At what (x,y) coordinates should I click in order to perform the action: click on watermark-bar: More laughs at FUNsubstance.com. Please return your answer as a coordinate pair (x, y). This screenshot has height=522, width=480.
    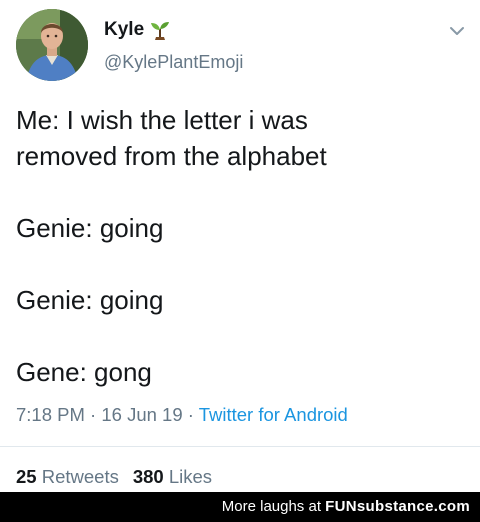
    Looking at the image, I should click on (240, 507).